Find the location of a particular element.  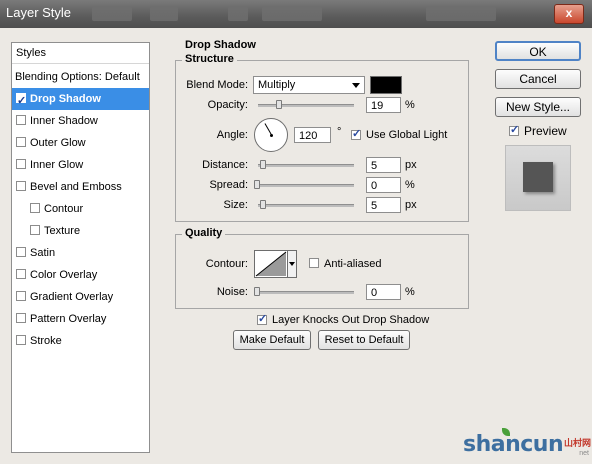

style-item: Drop Shadow is located at coordinates (80, 100).